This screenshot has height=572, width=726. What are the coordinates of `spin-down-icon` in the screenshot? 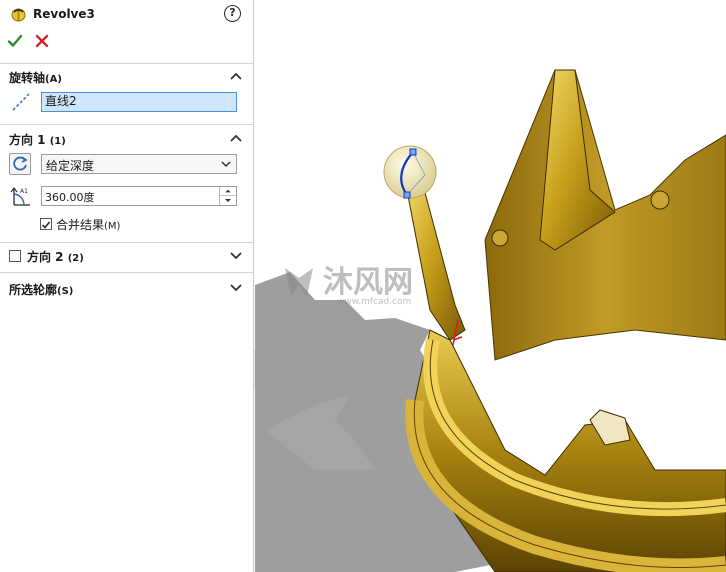 It's located at (228, 200).